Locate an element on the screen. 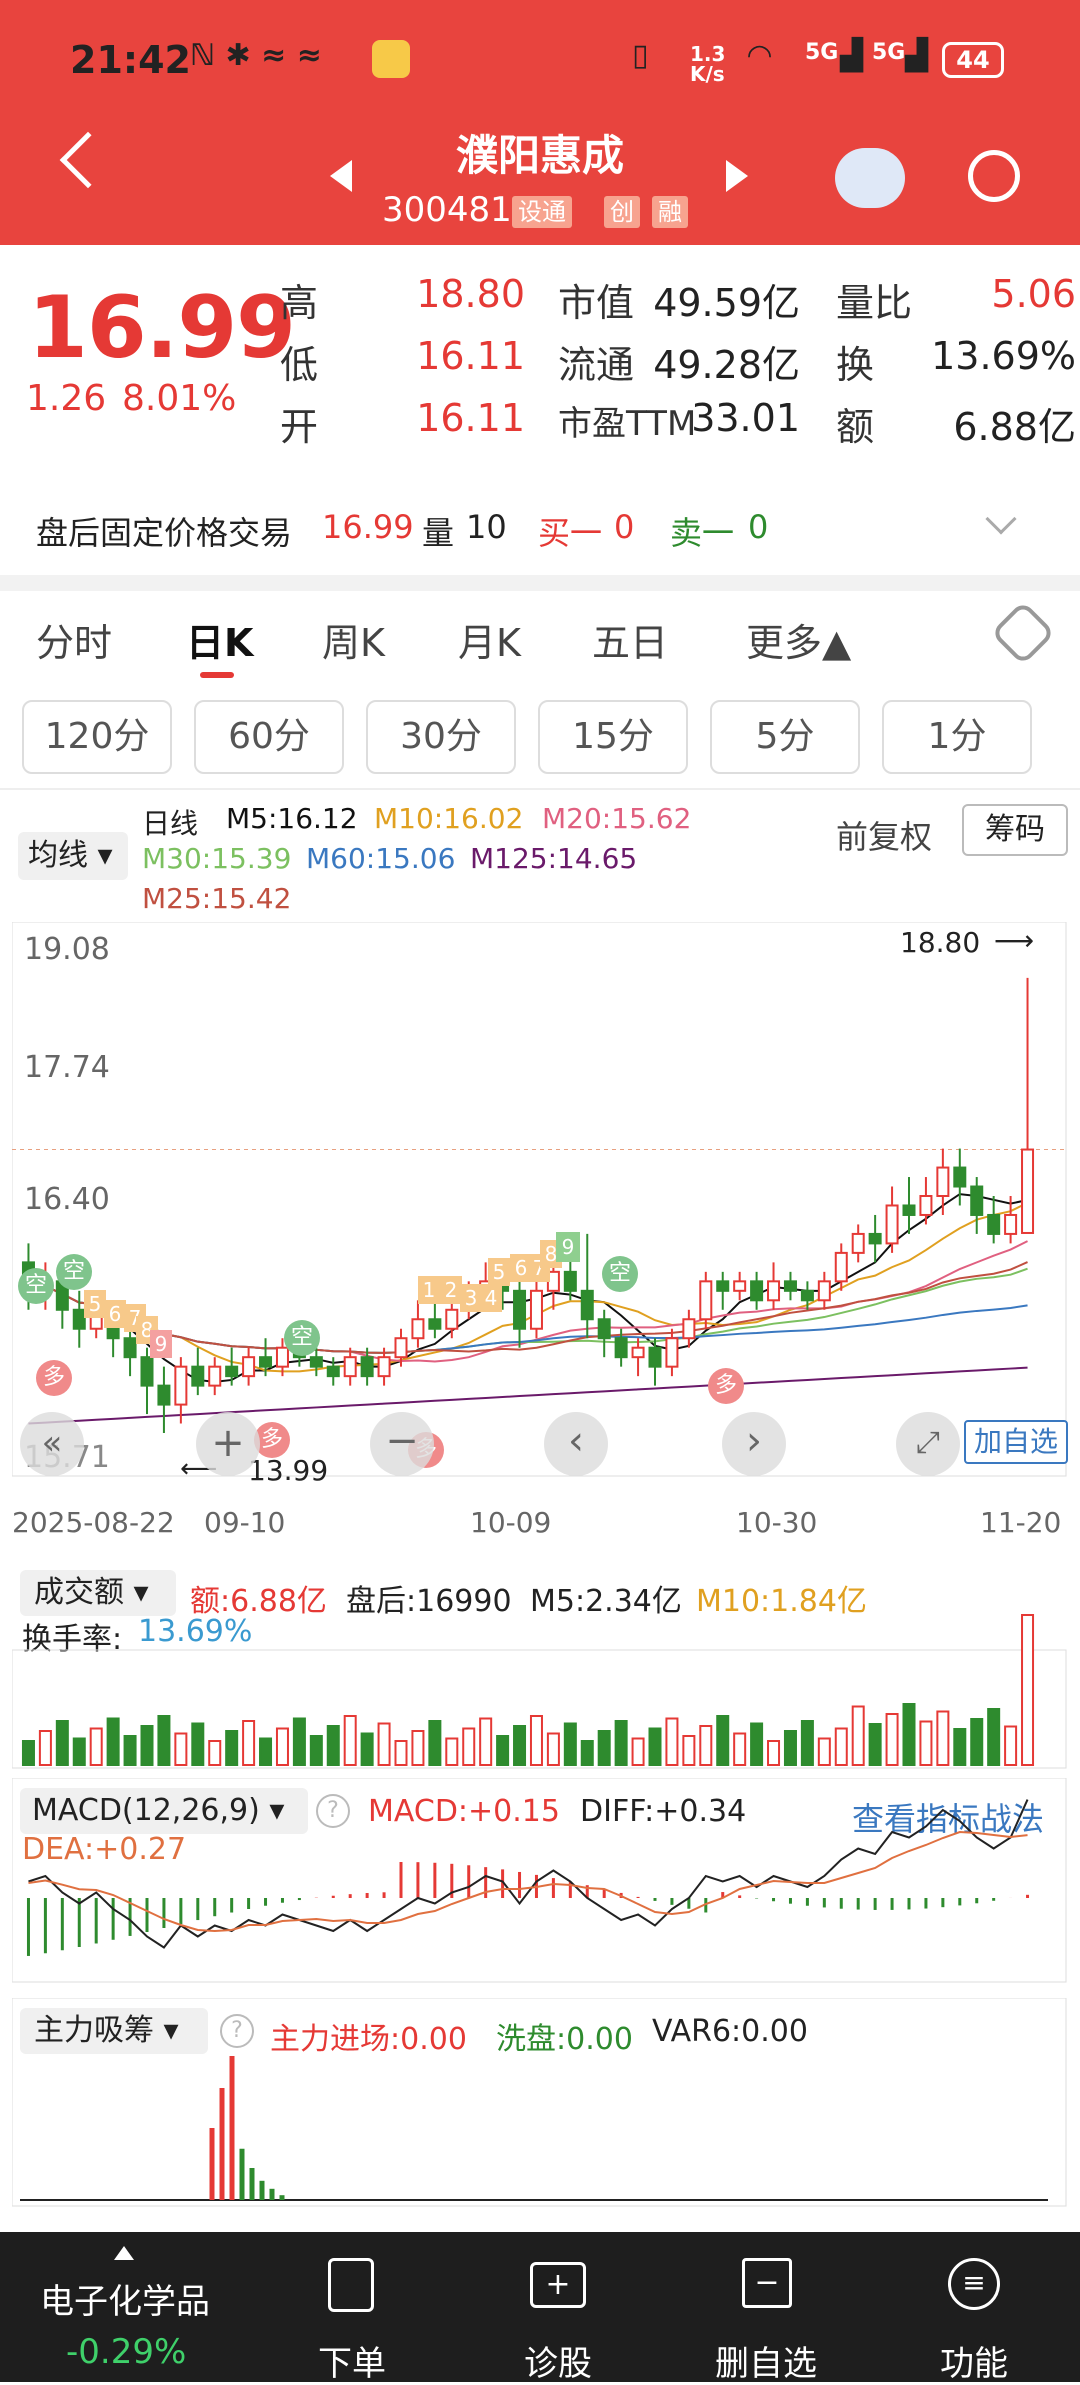 The image size is (1080, 2385). tab-five-day: 五日 is located at coordinates (630, 639).